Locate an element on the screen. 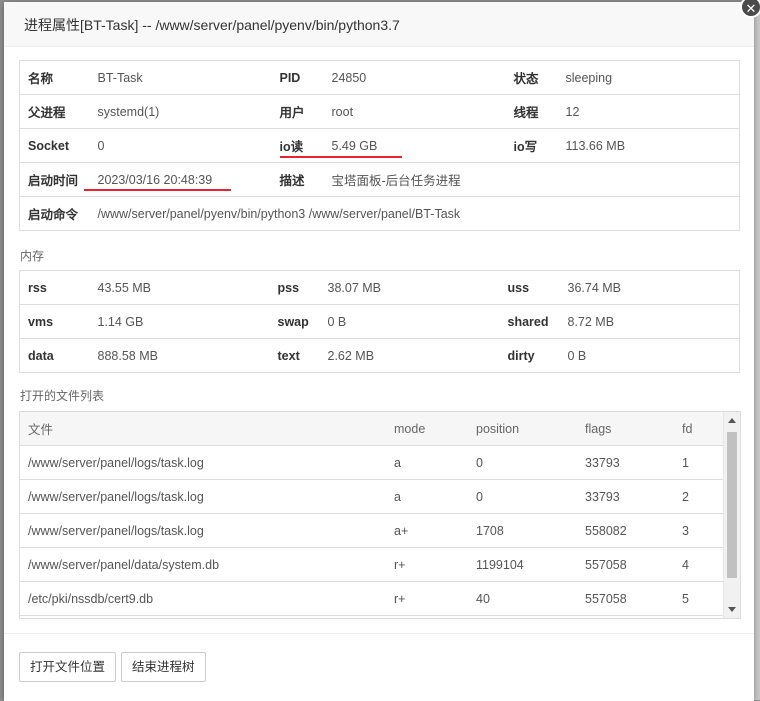 The width and height of the screenshot is (760, 701). parent-label: 父进程 is located at coordinates (54, 111).